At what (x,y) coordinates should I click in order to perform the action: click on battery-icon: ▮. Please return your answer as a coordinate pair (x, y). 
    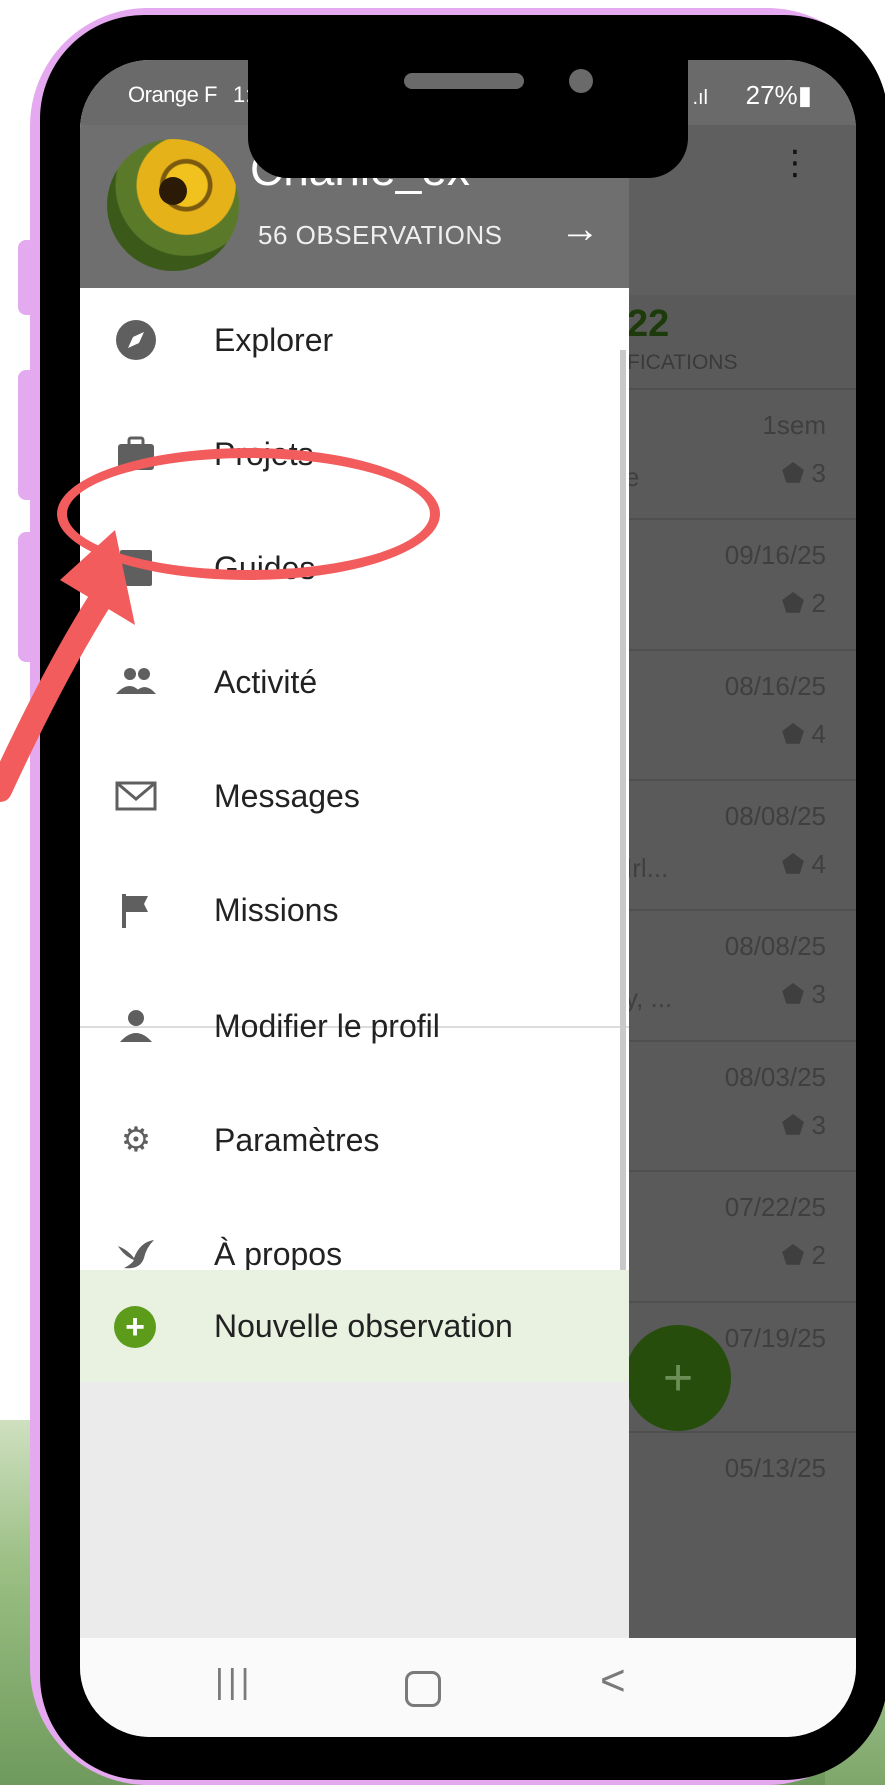
    Looking at the image, I should click on (804, 95).